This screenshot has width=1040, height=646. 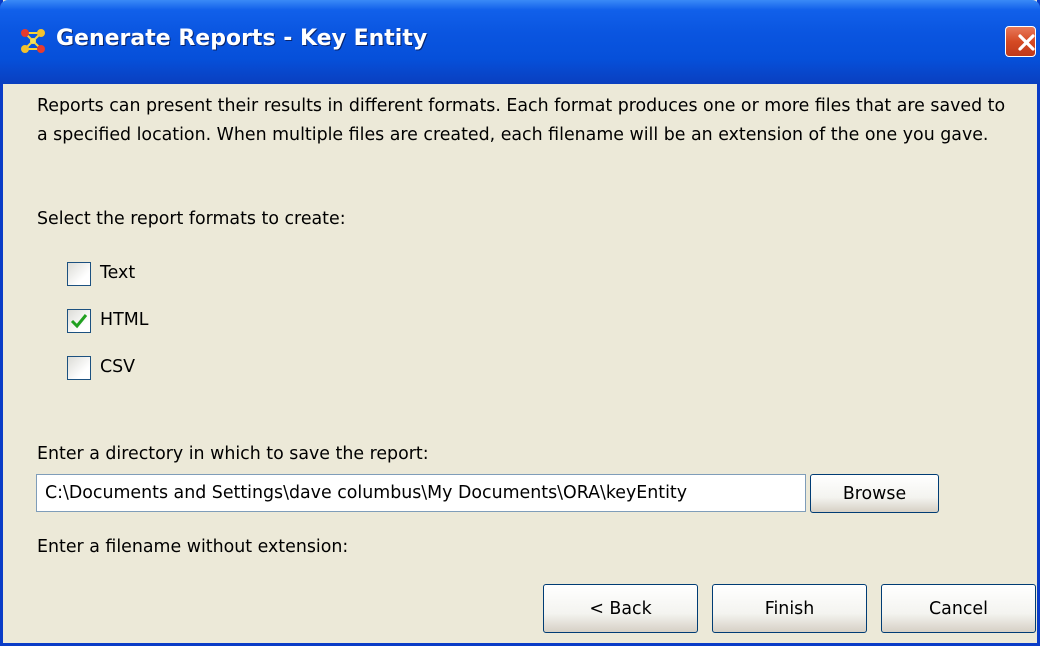 I want to click on close-button, so click(x=1020, y=41).